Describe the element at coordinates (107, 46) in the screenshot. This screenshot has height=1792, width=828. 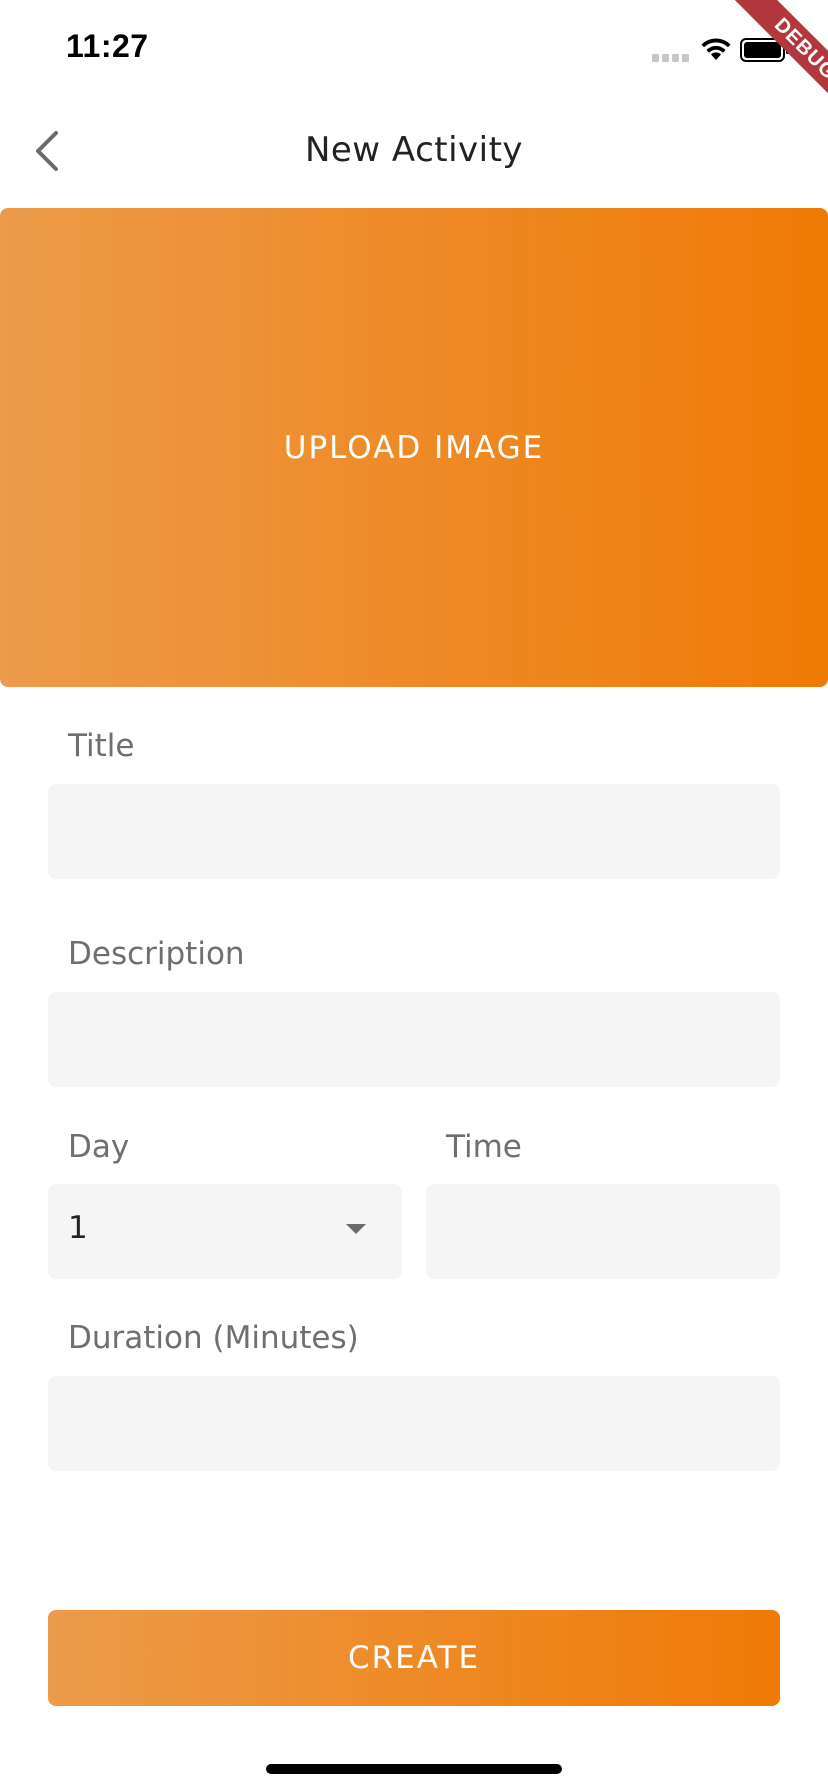
I see `status-time: 11:27` at that location.